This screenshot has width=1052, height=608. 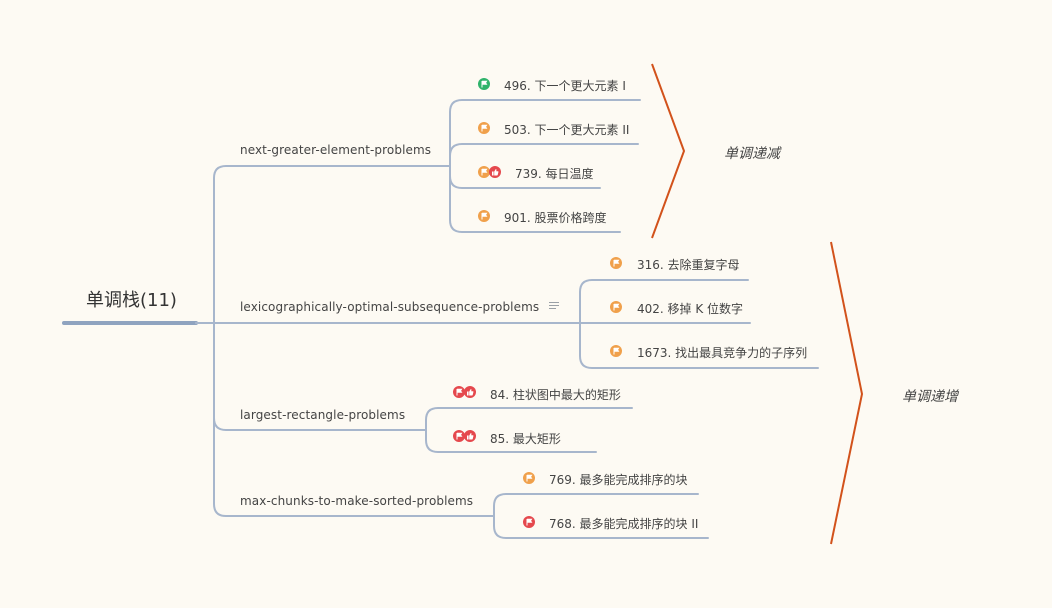 What do you see at coordinates (596, 505) in the screenshot?
I see `branch-4-leaf-1-connector` at bounding box center [596, 505].